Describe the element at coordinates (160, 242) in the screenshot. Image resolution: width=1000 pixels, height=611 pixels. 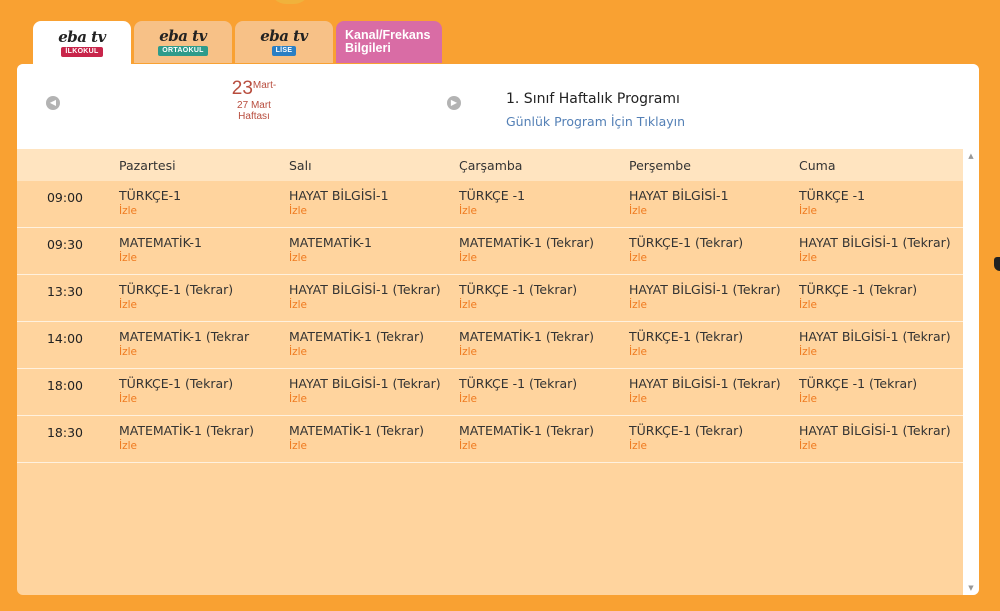
I see `program-name: MATEMATİK-1` at that location.